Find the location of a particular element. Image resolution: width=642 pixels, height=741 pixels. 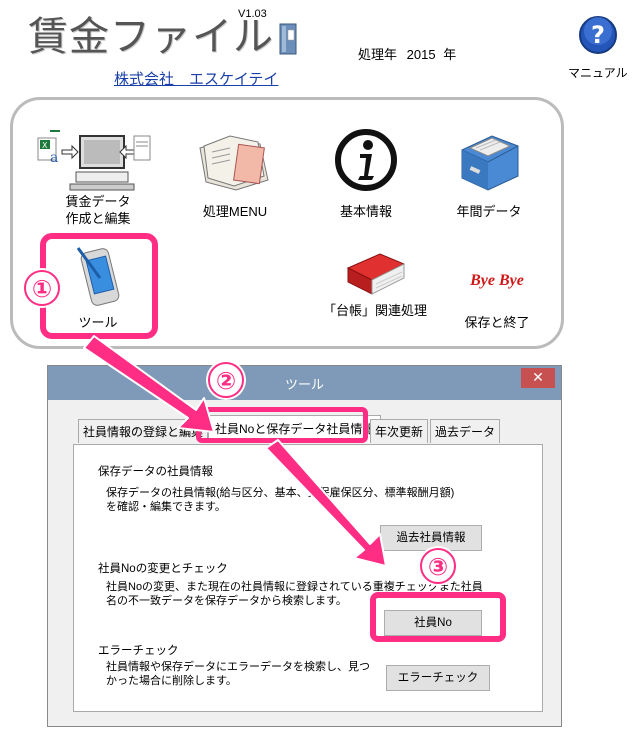

help-icon: ? is located at coordinates (598, 35).